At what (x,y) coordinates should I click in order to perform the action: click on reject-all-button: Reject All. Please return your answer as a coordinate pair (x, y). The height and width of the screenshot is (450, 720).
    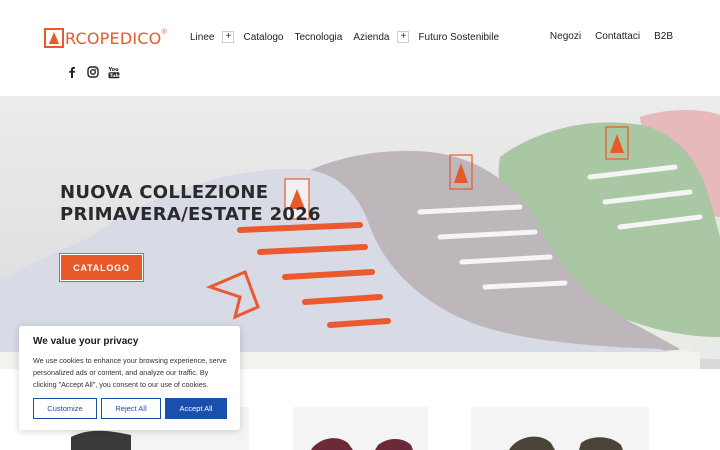
    Looking at the image, I should click on (131, 408).